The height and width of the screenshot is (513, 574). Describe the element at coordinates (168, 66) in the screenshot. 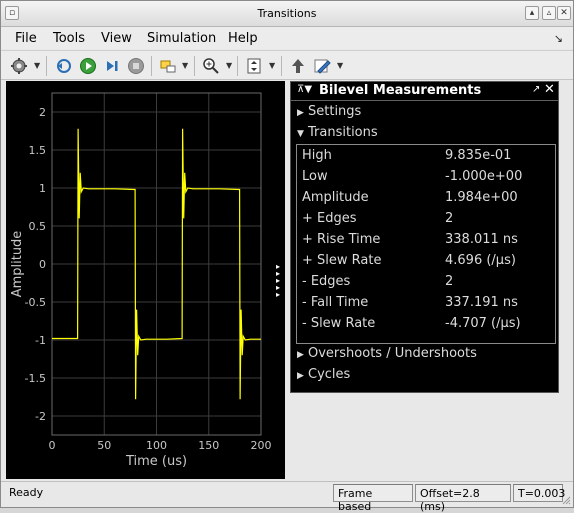

I see `highlight-icon` at that location.